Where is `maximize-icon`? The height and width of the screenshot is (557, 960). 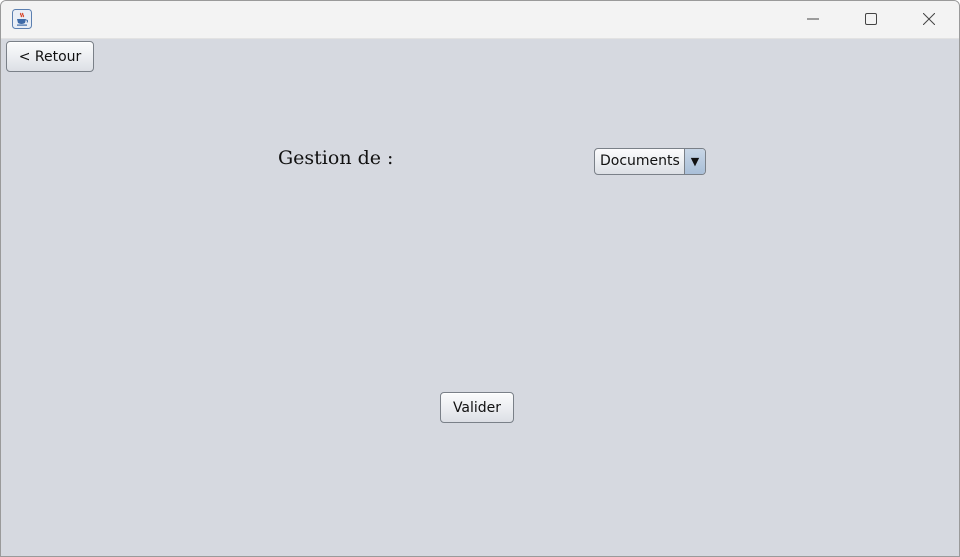
maximize-icon is located at coordinates (871, 19).